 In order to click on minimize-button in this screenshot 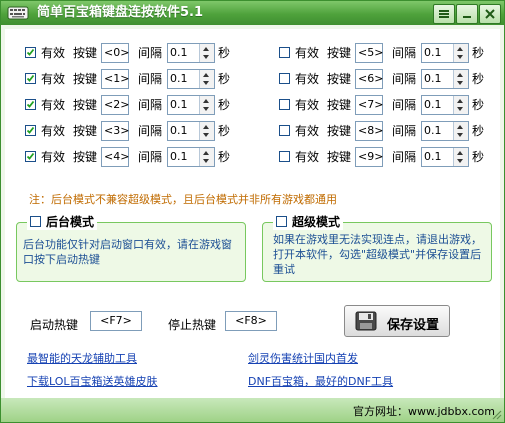, I will do `click(467, 14)`.